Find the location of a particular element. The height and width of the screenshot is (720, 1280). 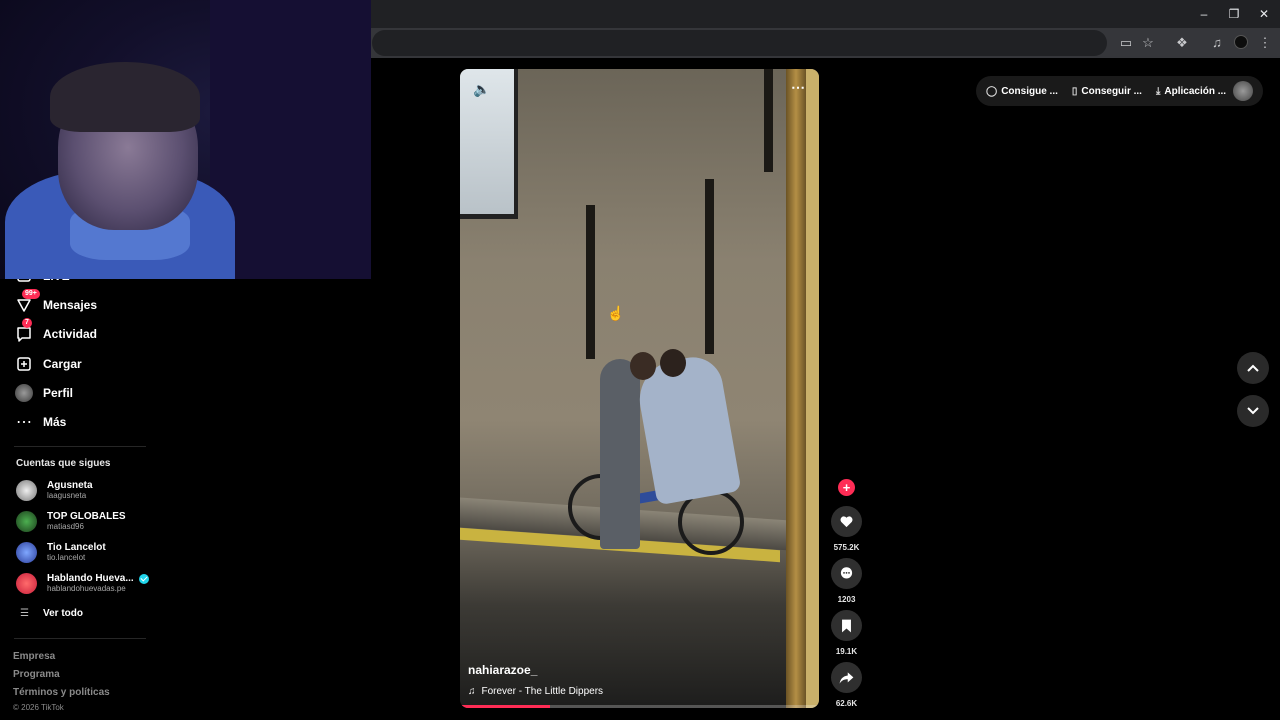

chevron-down-icon is located at coordinates (1253, 411).